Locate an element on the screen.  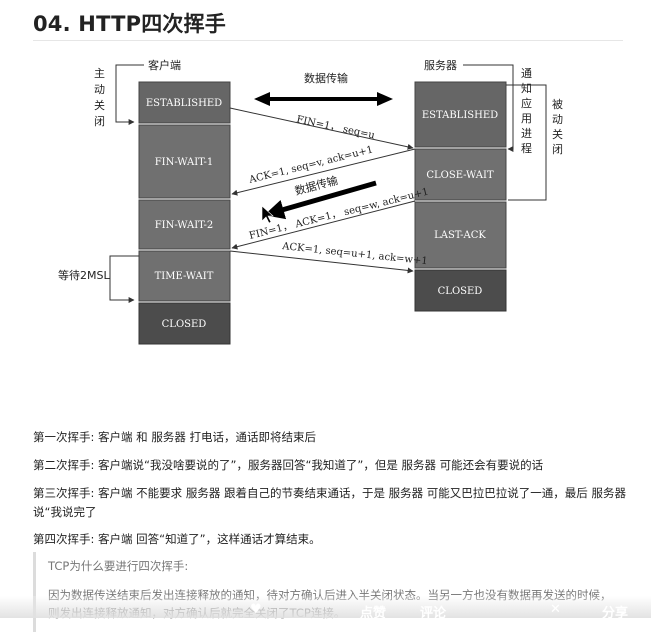
server-state-close-wait: CLOSE-WAIT is located at coordinates (460, 174).